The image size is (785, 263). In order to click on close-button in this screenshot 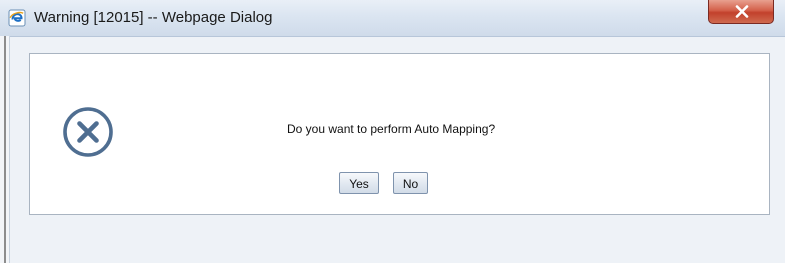, I will do `click(741, 12)`.